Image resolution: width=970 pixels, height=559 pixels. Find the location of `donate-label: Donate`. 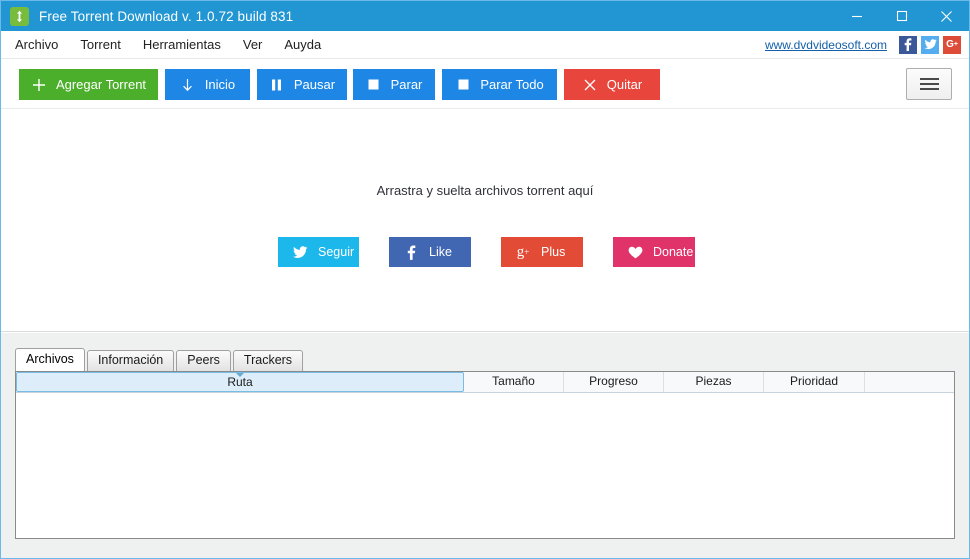

donate-label: Donate is located at coordinates (673, 252).